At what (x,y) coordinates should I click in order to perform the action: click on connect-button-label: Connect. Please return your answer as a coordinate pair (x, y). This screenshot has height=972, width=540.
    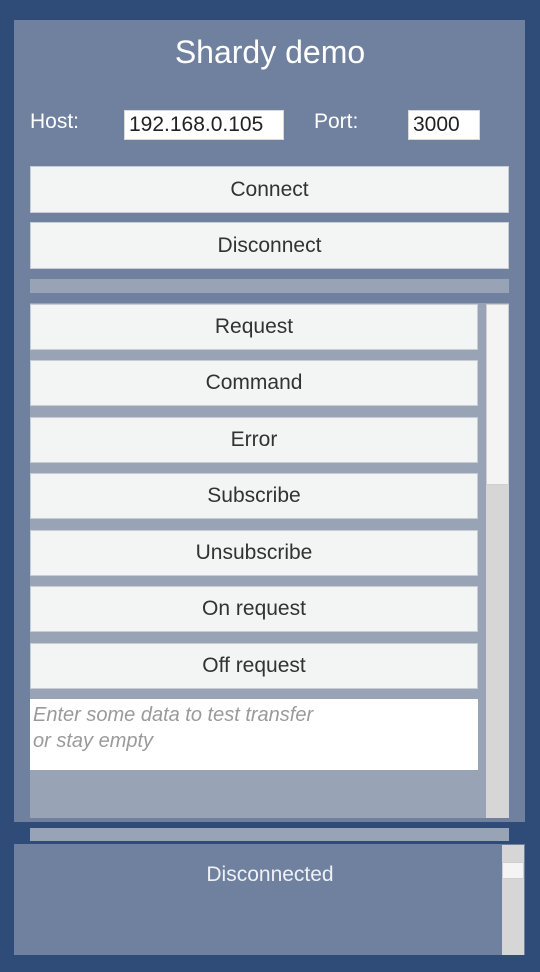
    Looking at the image, I should click on (269, 189).